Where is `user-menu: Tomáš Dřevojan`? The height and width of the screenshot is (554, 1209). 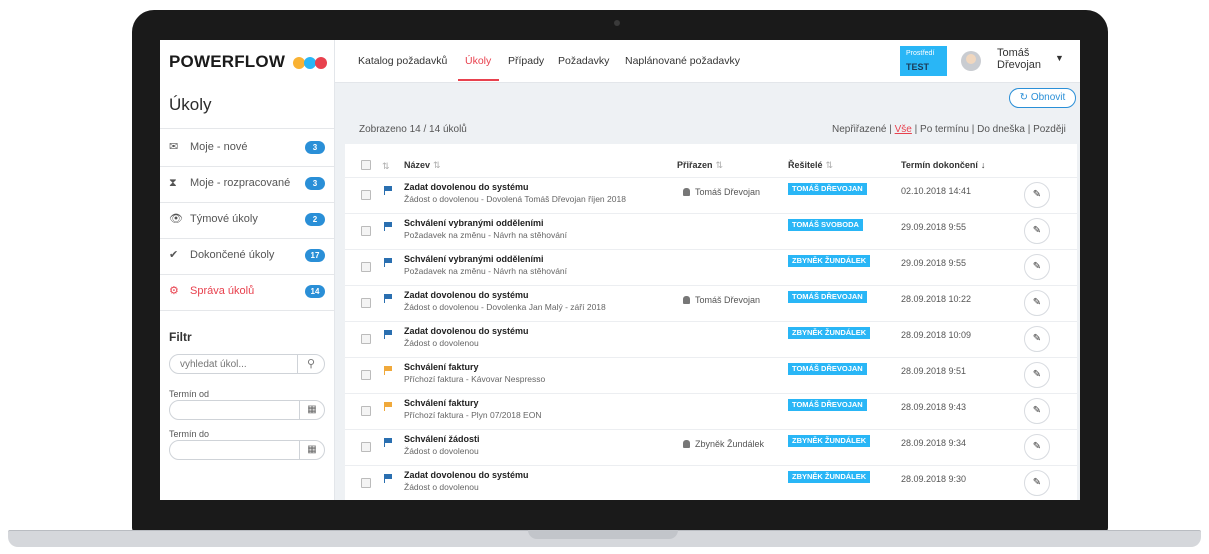 user-menu: Tomáš Dřevojan is located at coordinates (1024, 59).